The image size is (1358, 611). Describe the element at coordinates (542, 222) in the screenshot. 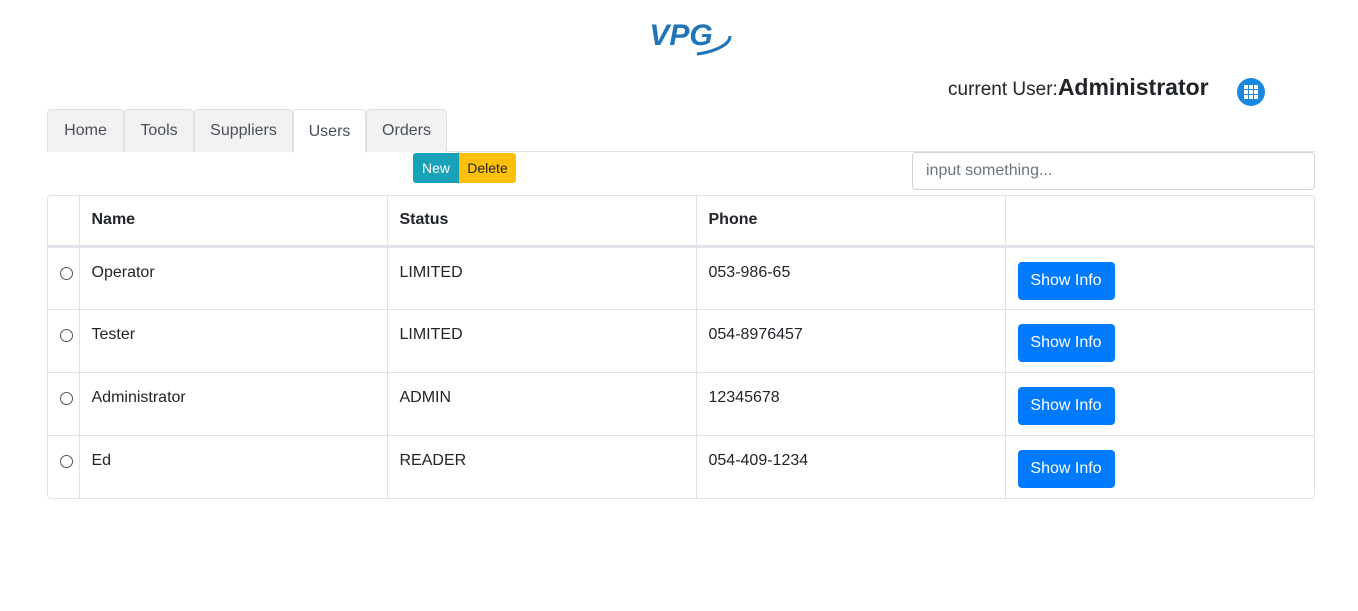

I see `column-header-status: Status` at that location.